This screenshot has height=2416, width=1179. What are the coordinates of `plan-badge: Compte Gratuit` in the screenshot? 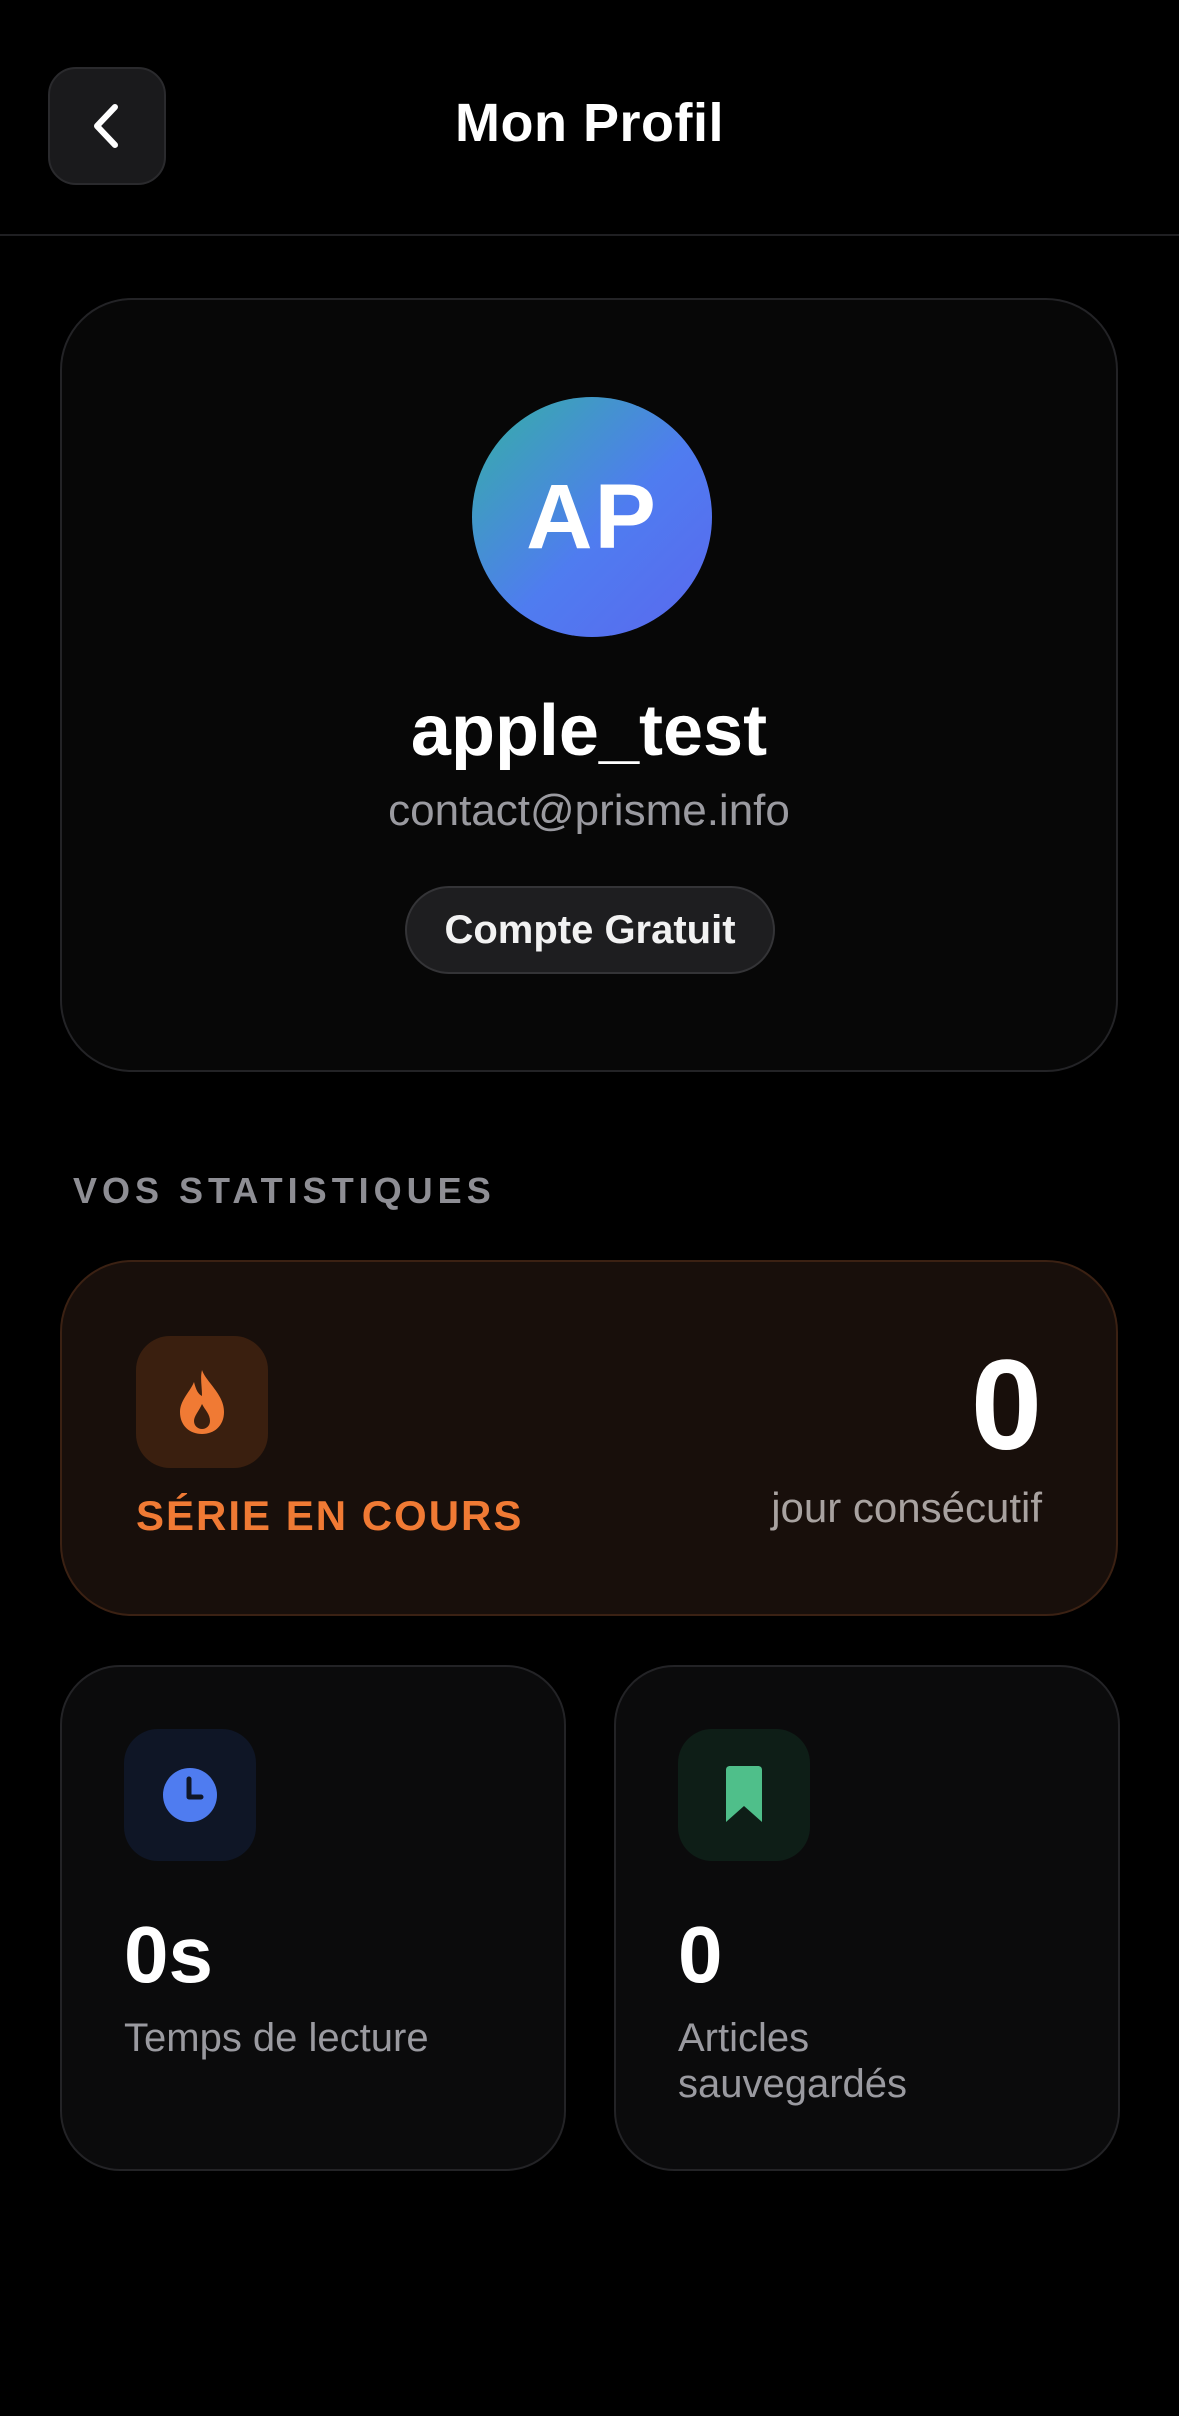 It's located at (590, 930).